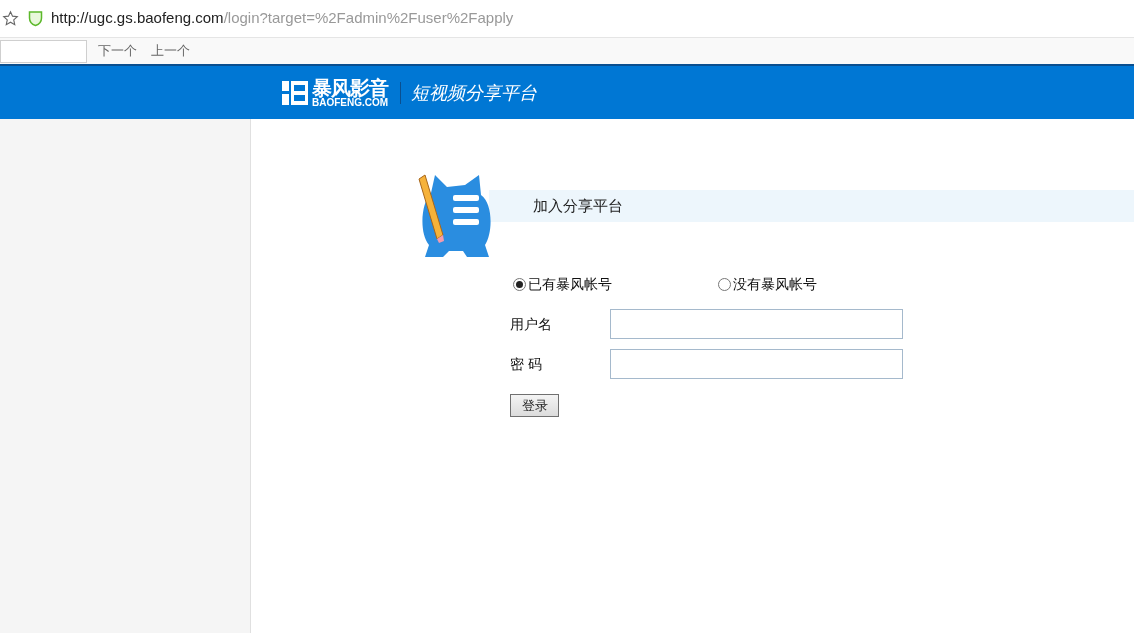 This screenshot has width=1134, height=633. What do you see at coordinates (295, 92) in the screenshot?
I see `logo-icon` at bounding box center [295, 92].